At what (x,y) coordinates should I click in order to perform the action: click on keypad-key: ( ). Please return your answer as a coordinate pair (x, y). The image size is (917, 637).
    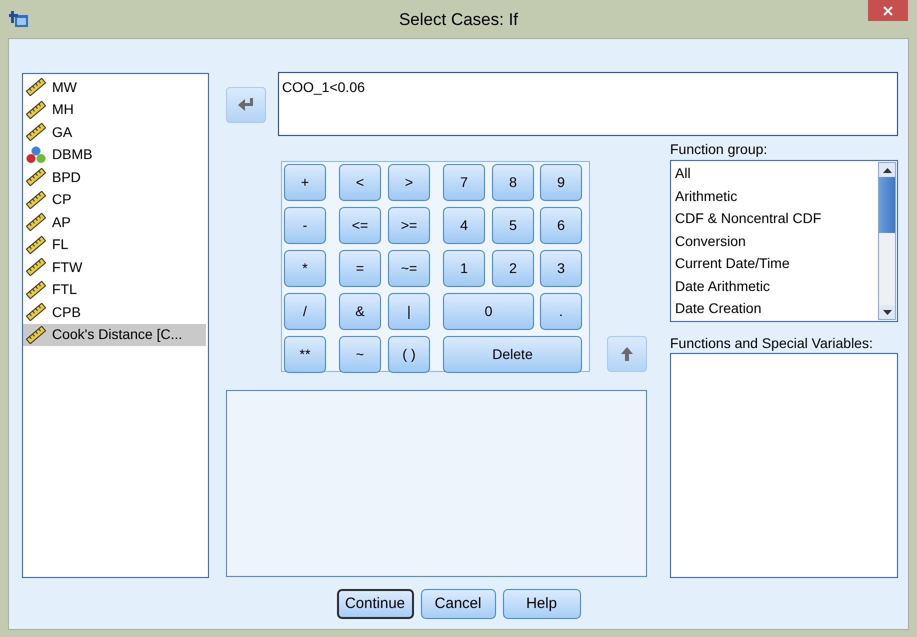
    Looking at the image, I should click on (409, 354).